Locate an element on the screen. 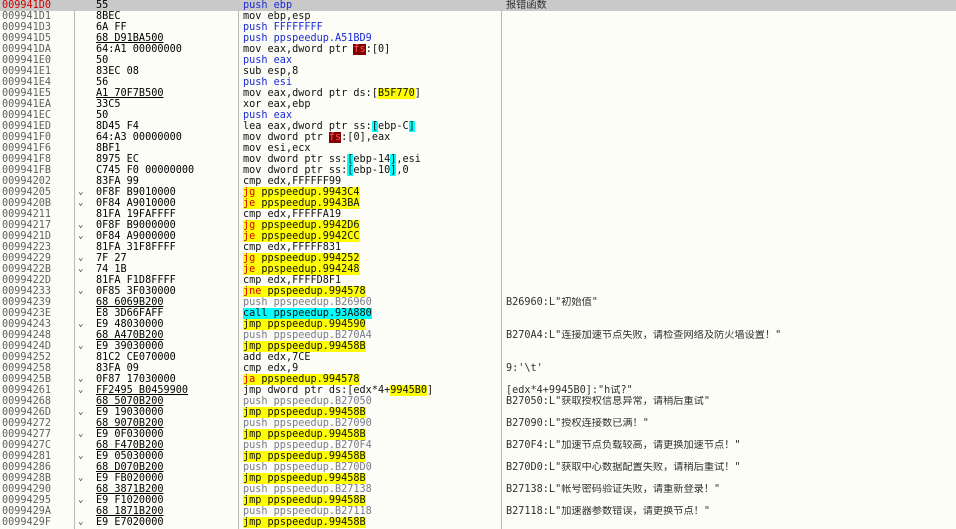 This screenshot has width=956, height=529. instruction: call ppspeedup.93A880 is located at coordinates (372, 313).